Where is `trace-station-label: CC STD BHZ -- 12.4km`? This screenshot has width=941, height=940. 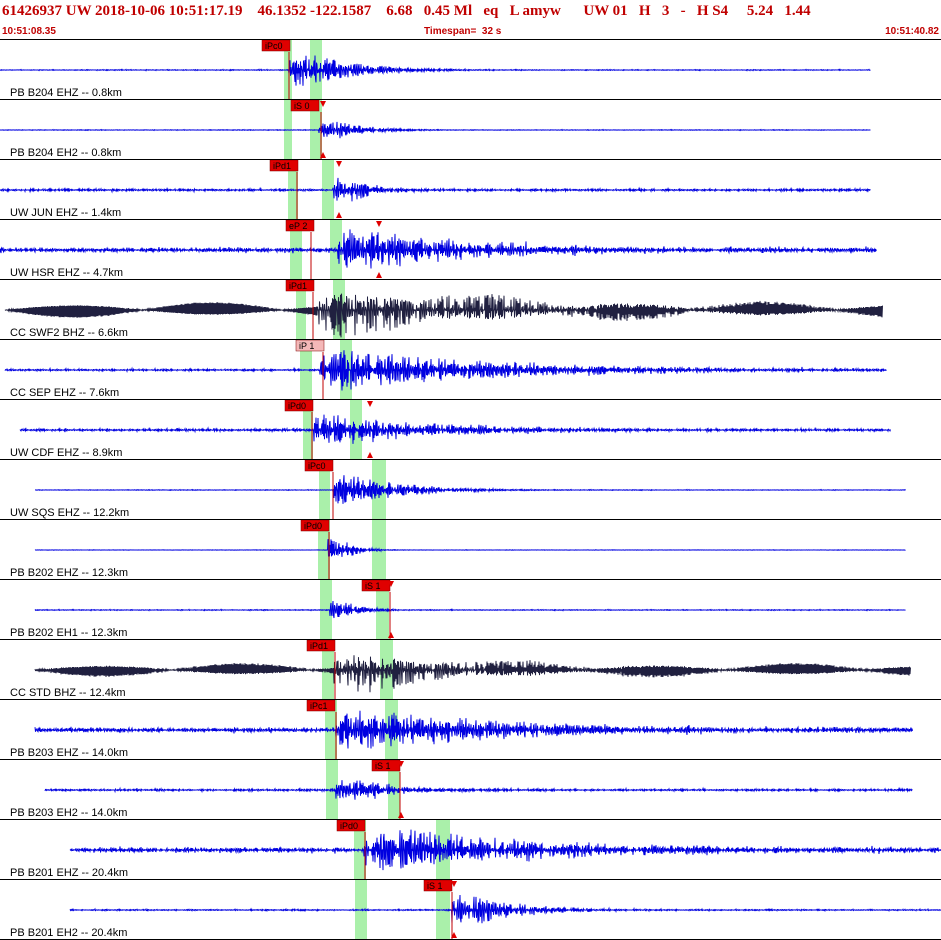 trace-station-label: CC STD BHZ -- 12.4km is located at coordinates (68, 693).